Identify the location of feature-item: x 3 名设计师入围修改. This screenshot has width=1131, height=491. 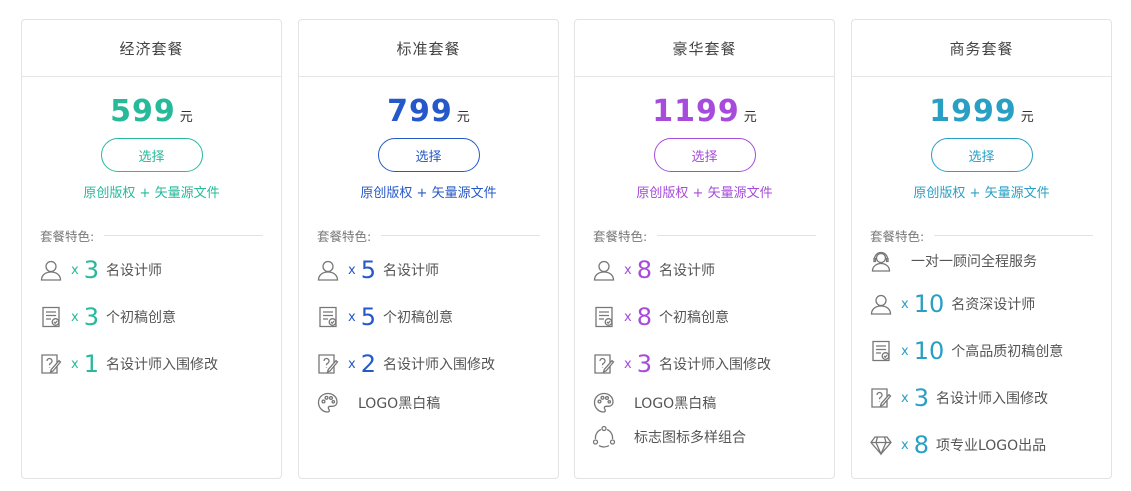
(707, 364).